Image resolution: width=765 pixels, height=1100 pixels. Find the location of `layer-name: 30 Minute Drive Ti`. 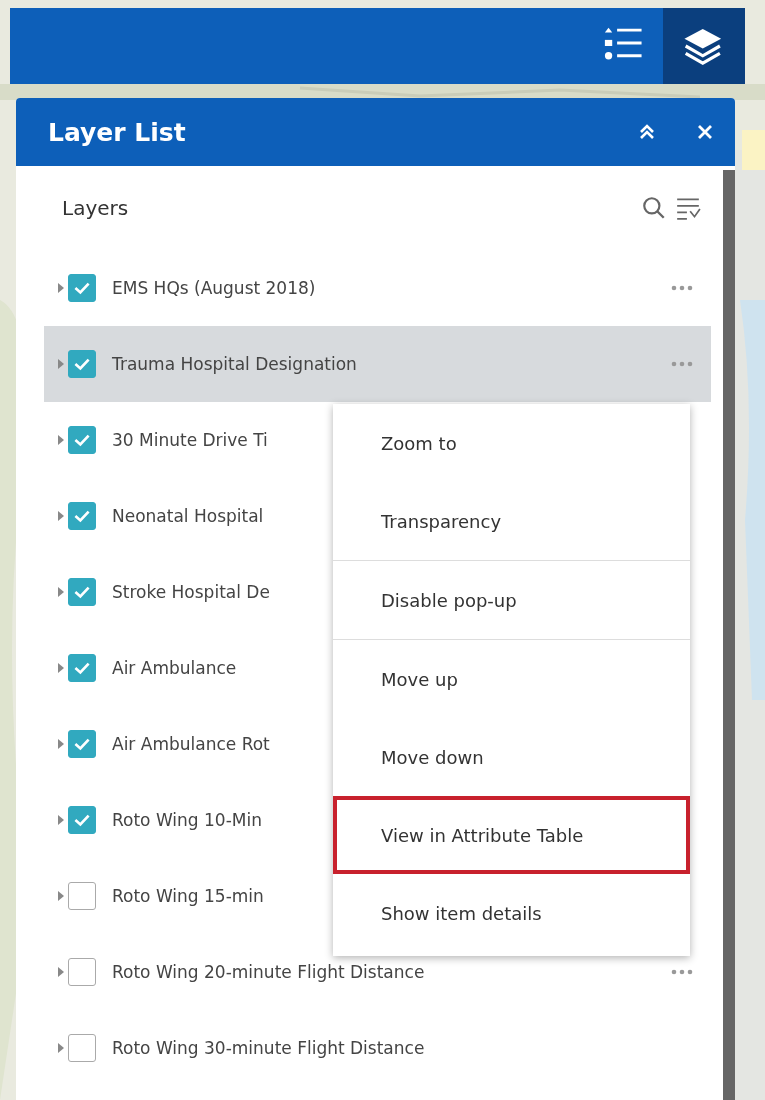

layer-name: 30 Minute Drive Ti is located at coordinates (190, 440).